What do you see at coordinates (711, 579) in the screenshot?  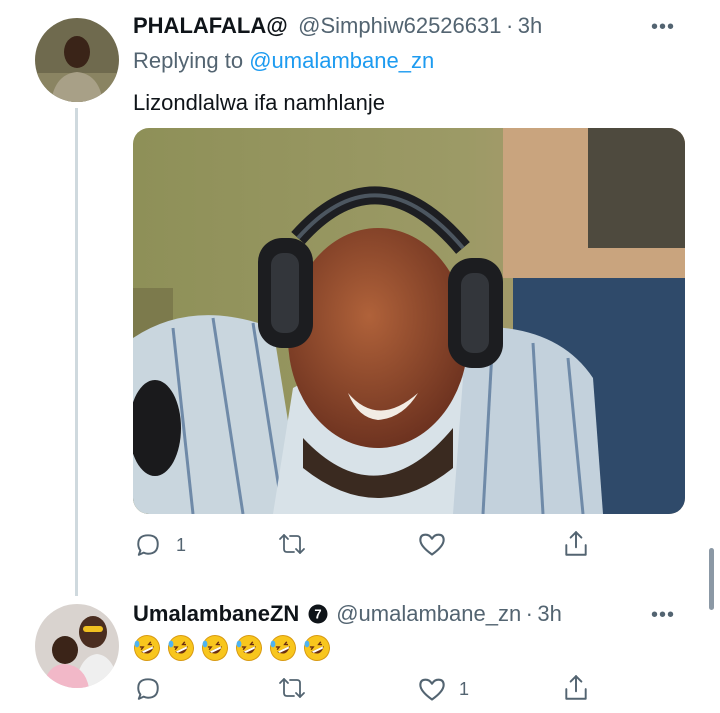 I see `scrollbar-thumb` at bounding box center [711, 579].